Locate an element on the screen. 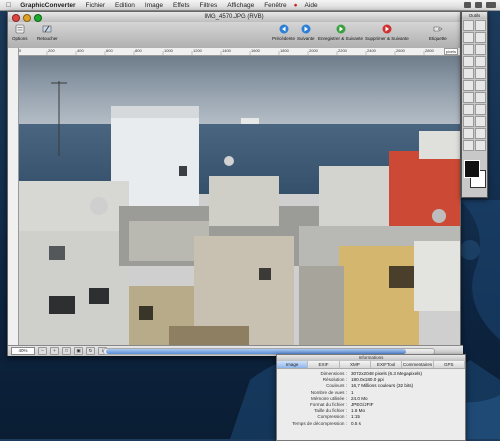 Image resolution: width=500 pixels, height=441 pixels. retouch-button: Retoucher is located at coordinates (47, 32).